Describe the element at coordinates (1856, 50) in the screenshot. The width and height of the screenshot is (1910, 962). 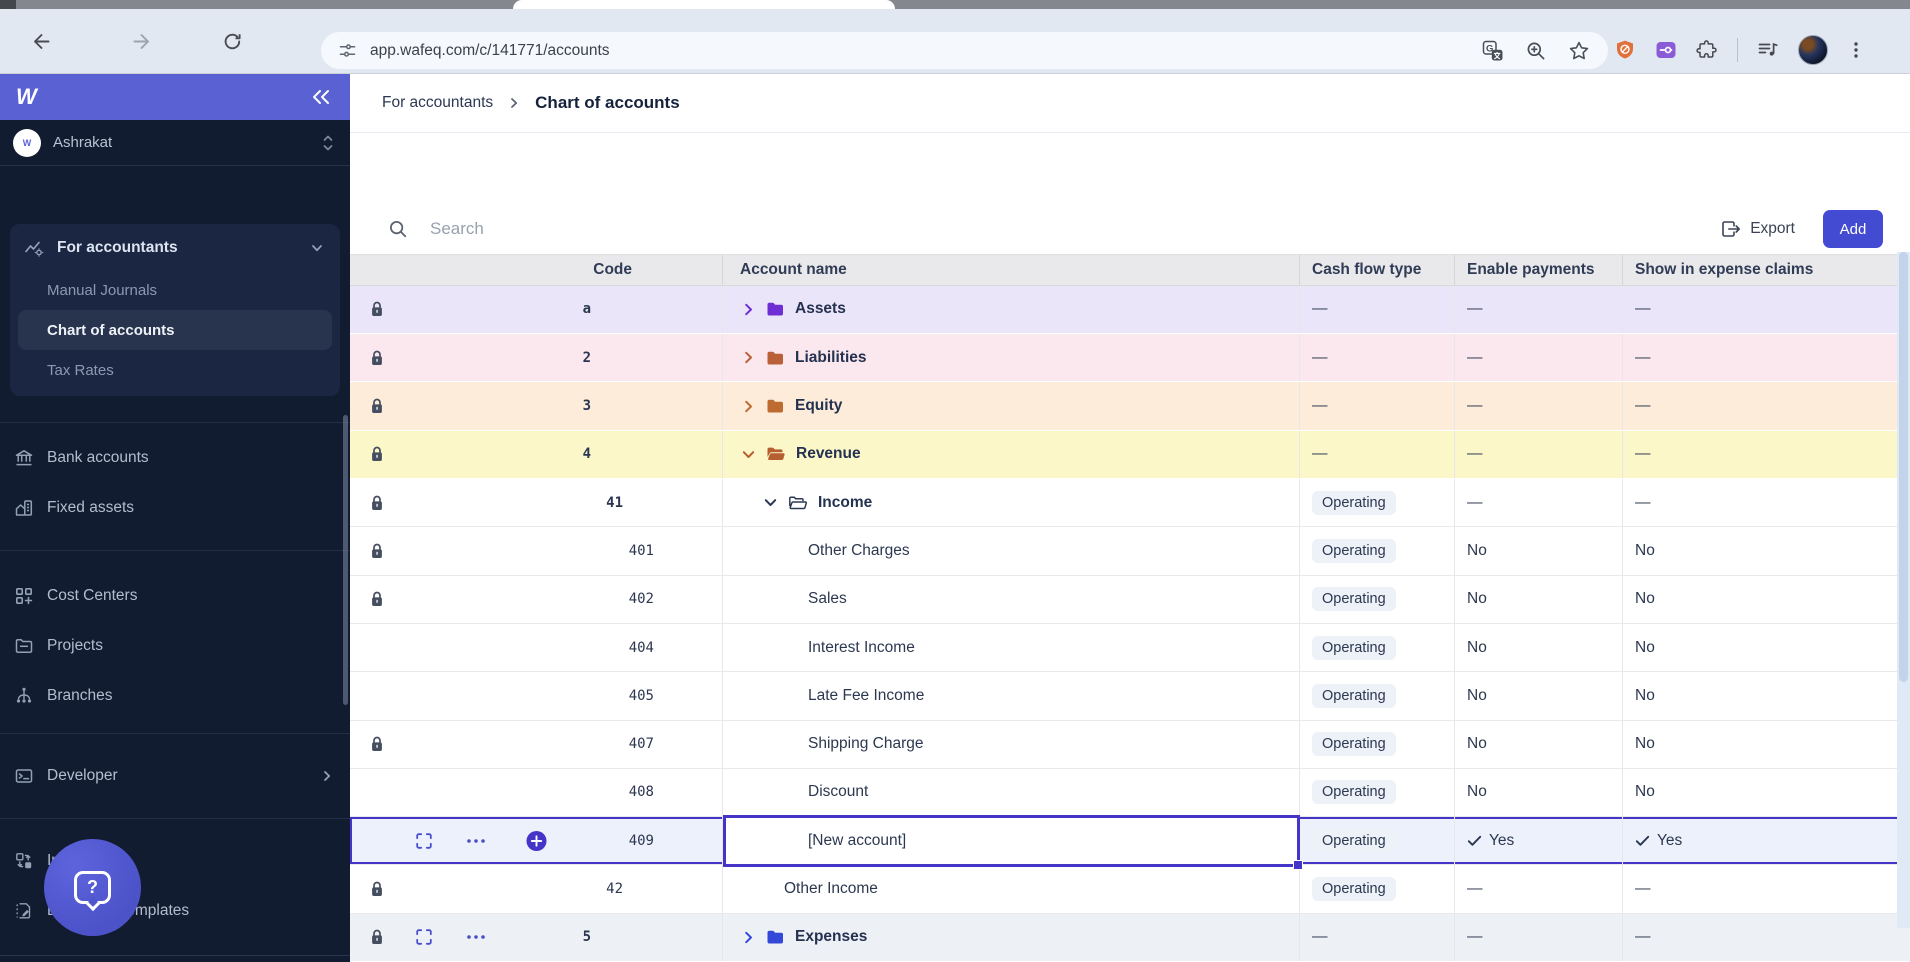
I see `menu-kebab-icon` at that location.